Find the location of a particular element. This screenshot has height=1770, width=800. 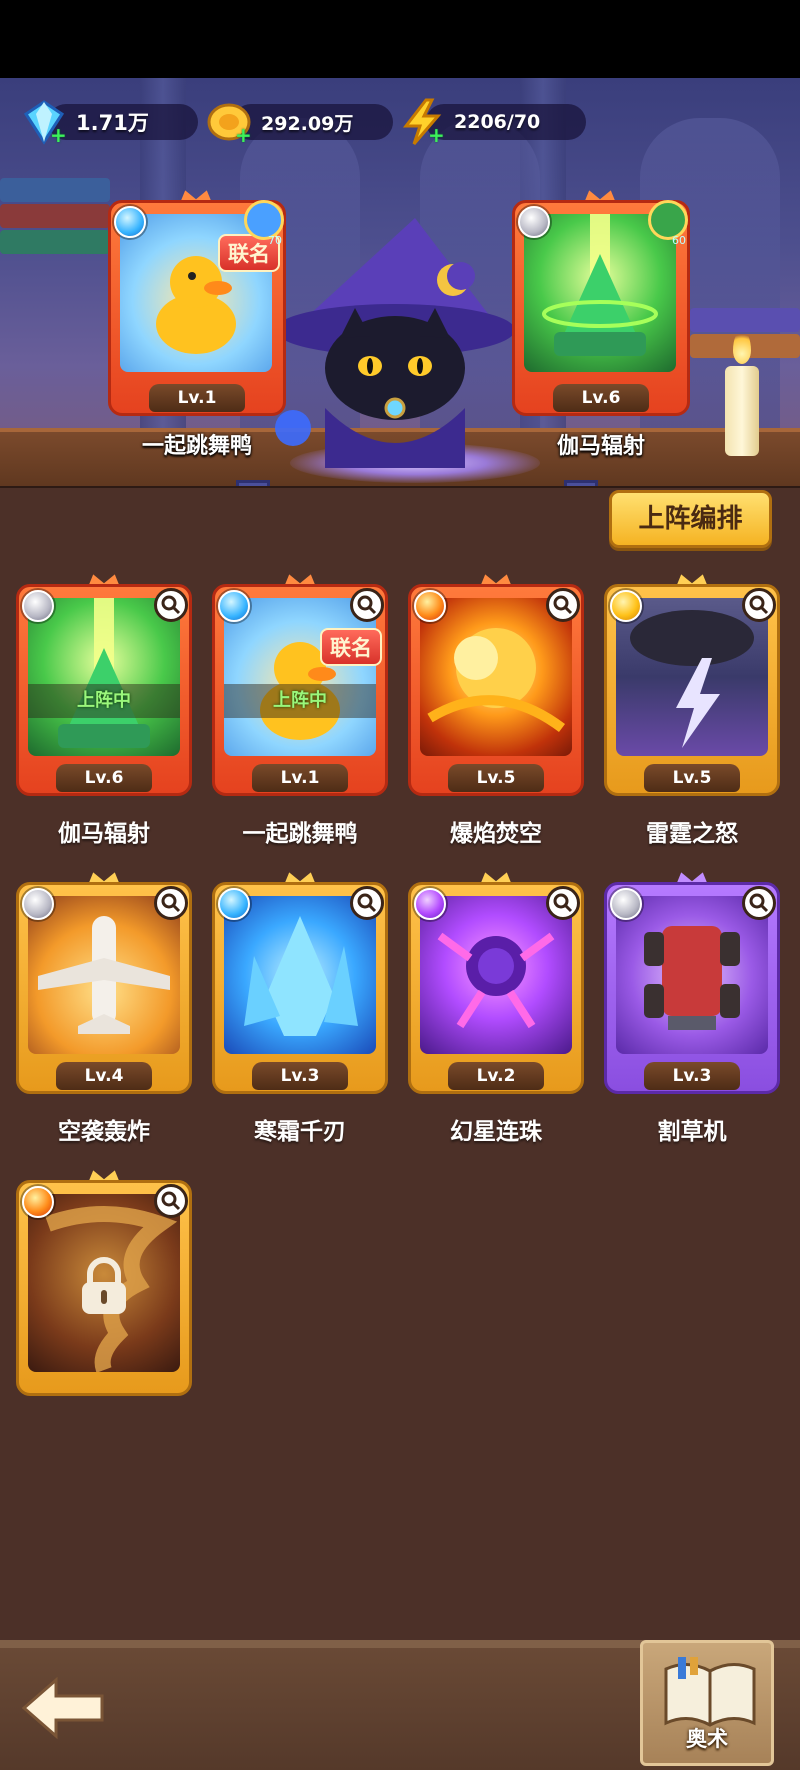

card-gamma-radiation: 上阵中 Lv.6 is located at coordinates (104, 685).